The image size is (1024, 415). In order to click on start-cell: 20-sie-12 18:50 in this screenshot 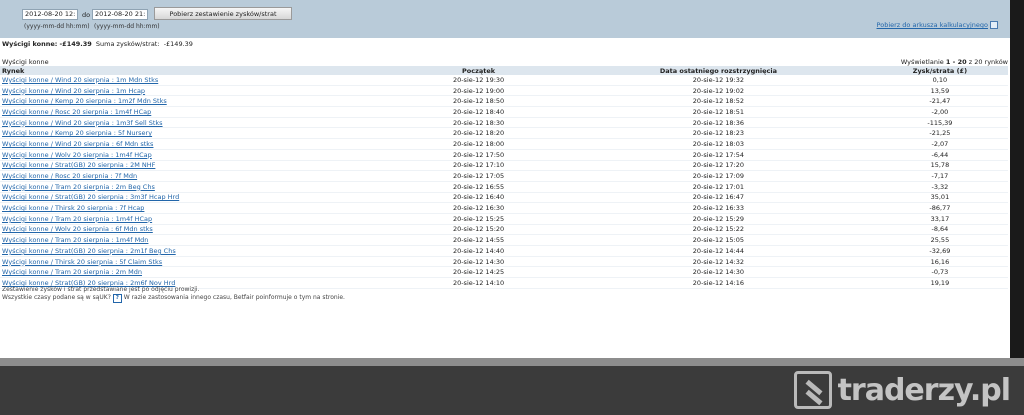, I will do `click(479, 101)`.